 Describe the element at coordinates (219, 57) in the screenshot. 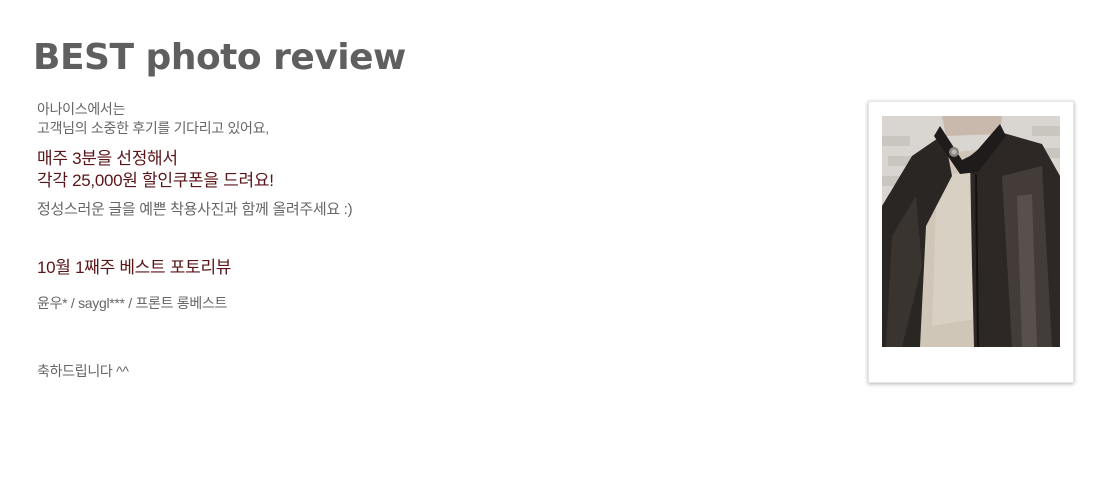

I see `page-title: BEST photo review` at that location.